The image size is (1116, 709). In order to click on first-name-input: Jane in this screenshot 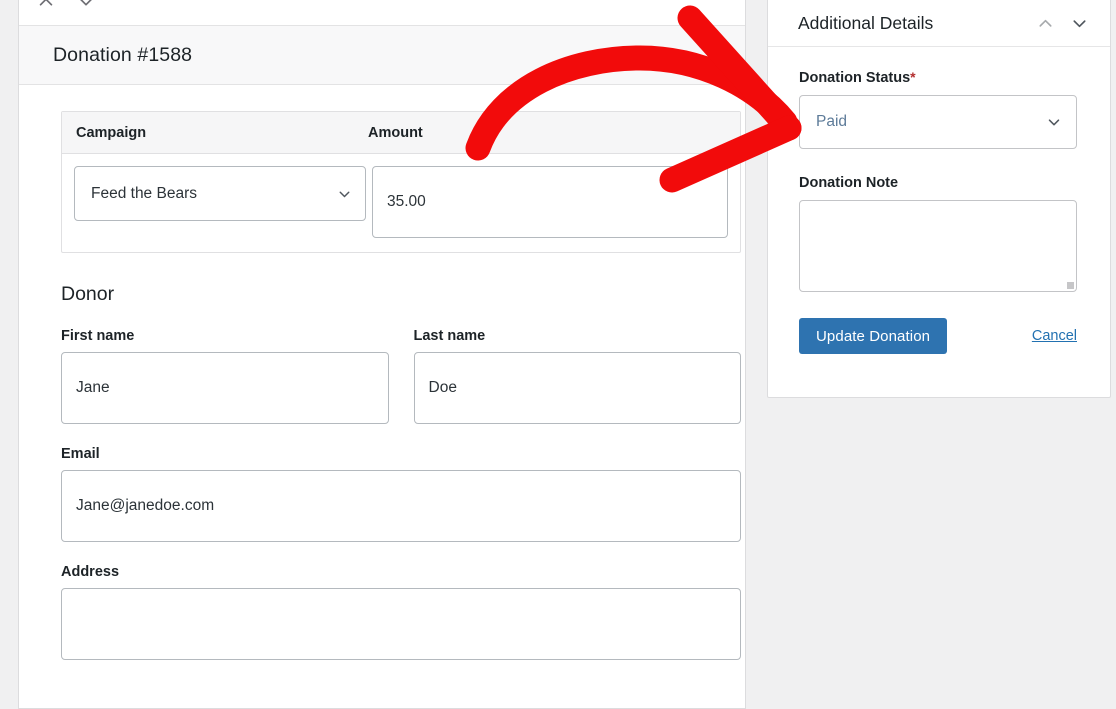, I will do `click(225, 388)`.